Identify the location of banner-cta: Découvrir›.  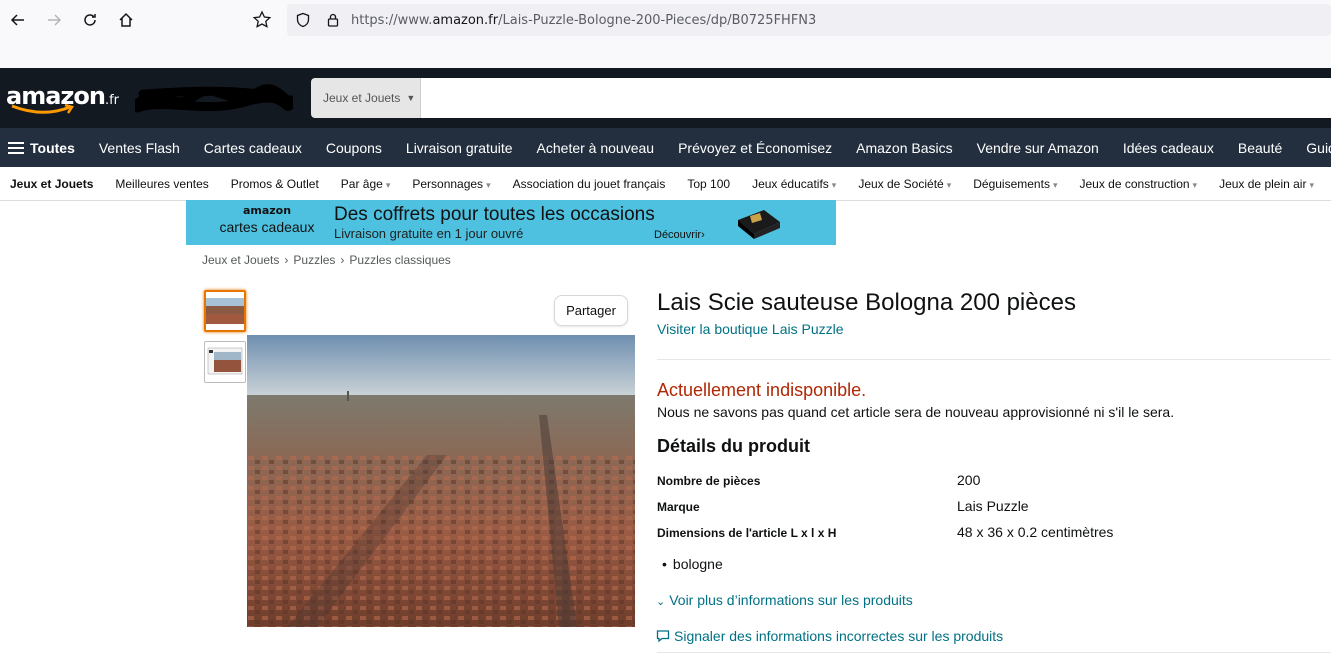
(679, 235).